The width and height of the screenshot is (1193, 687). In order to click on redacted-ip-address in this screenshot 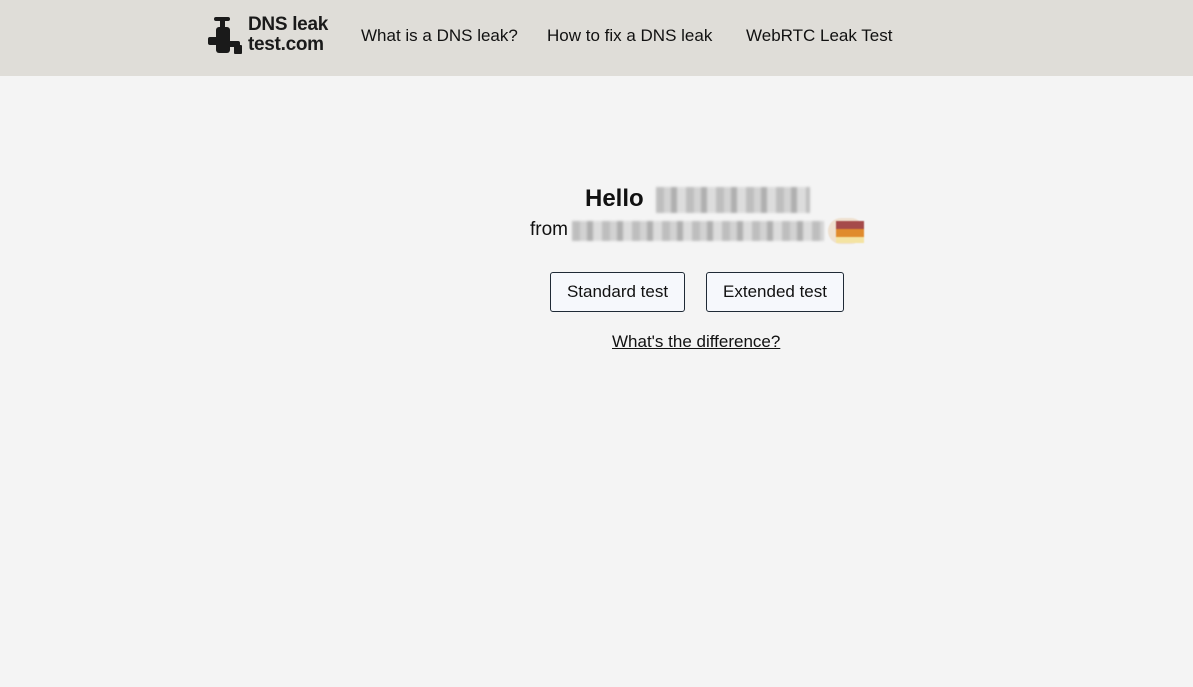, I will do `click(733, 200)`.